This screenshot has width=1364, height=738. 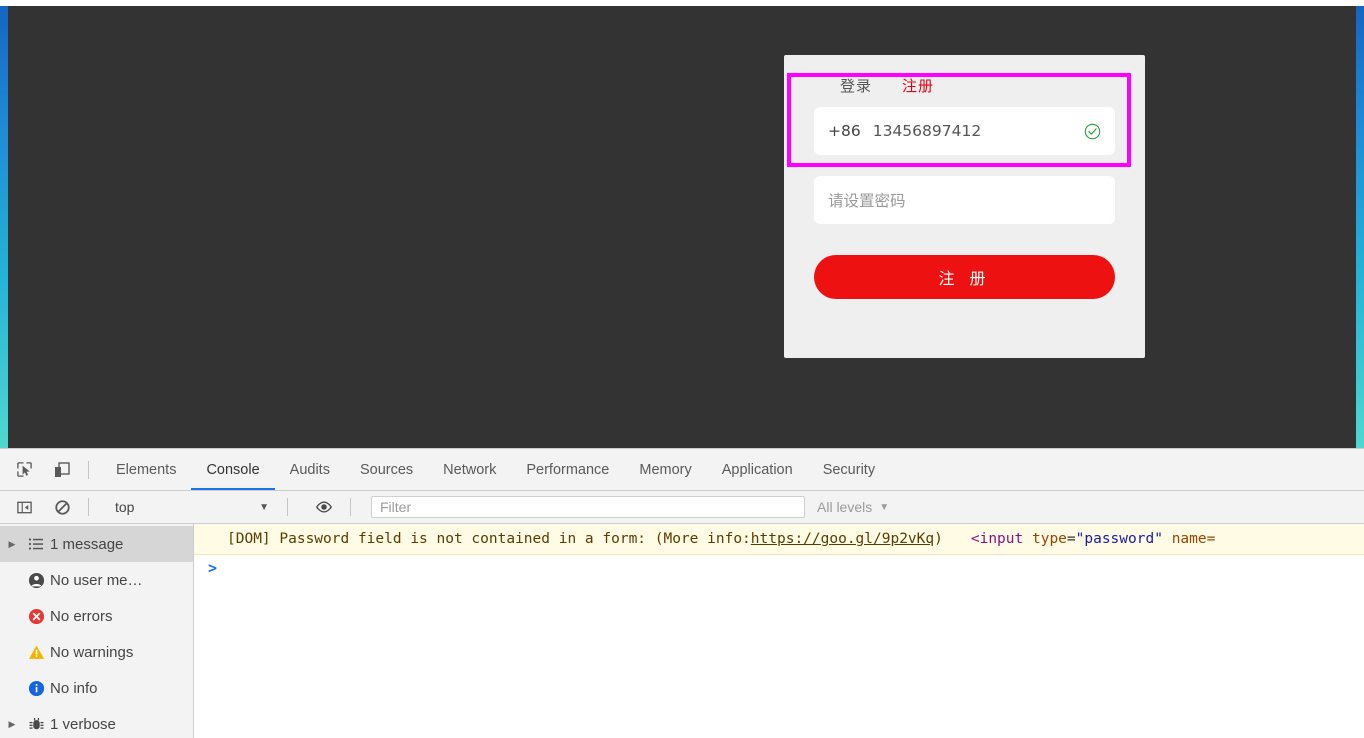 What do you see at coordinates (1119, 539) in the screenshot?
I see `dom-attr-value: "password"` at bounding box center [1119, 539].